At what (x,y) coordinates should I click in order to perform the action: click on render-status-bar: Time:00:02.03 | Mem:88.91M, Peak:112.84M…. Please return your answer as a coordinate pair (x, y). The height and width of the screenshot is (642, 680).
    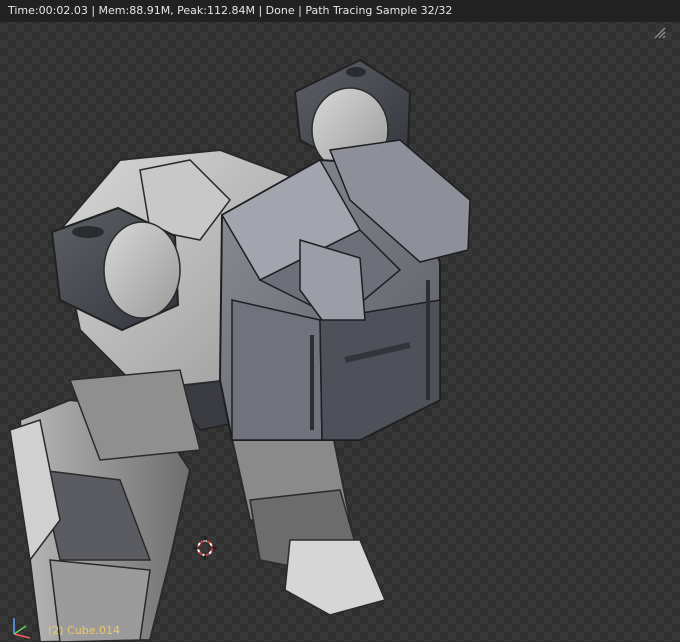
    Looking at the image, I should click on (340, 11).